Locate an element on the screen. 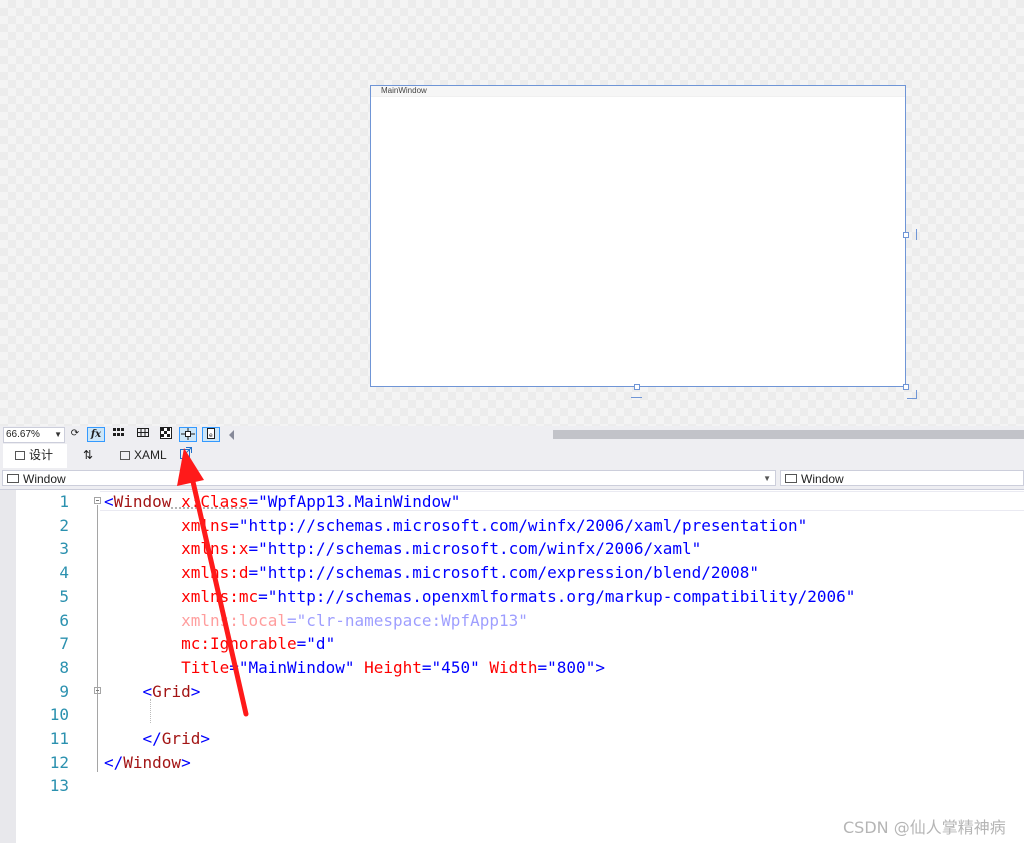  code-token: xmlns:d is located at coordinates (176, 573).